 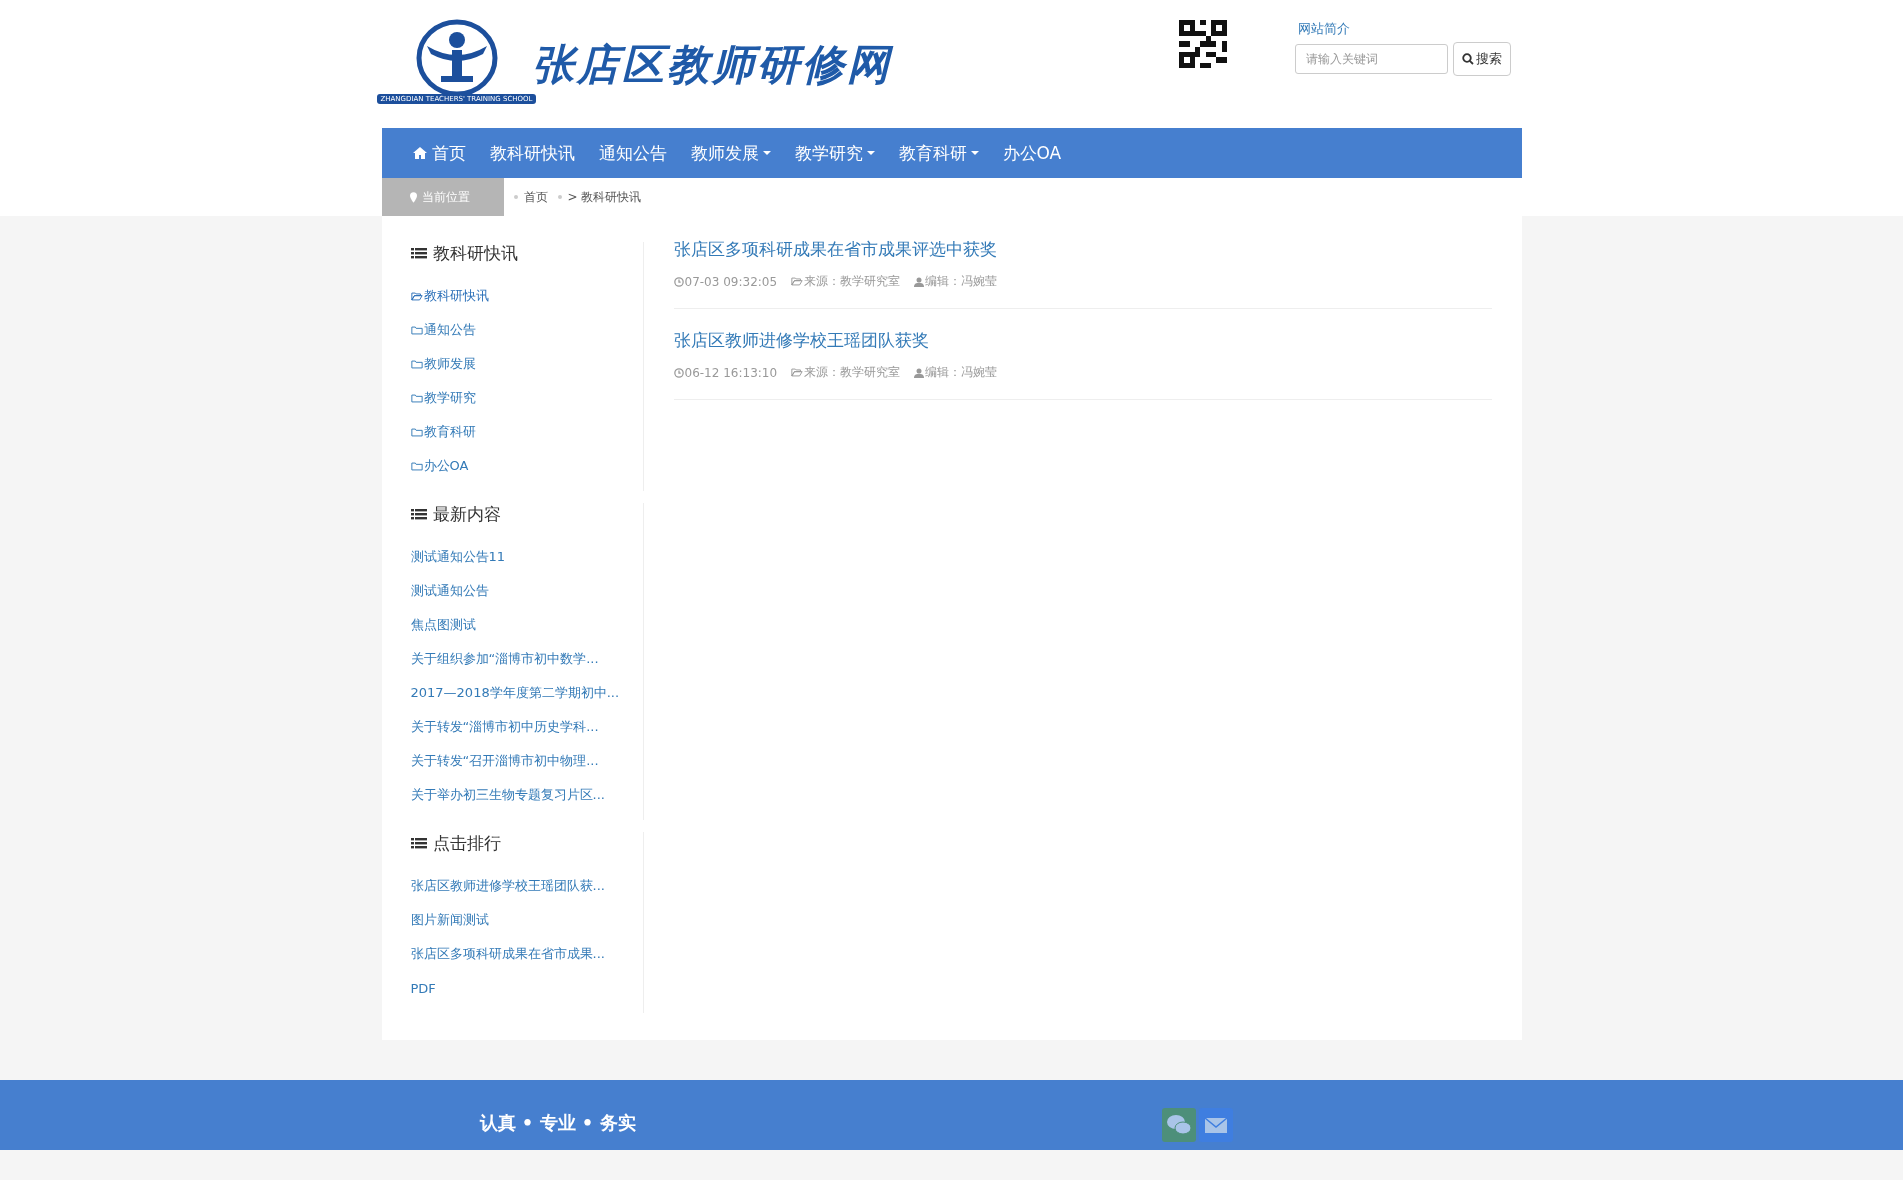 What do you see at coordinates (526, 398) in the screenshot?
I see `category-link: 教学研究` at bounding box center [526, 398].